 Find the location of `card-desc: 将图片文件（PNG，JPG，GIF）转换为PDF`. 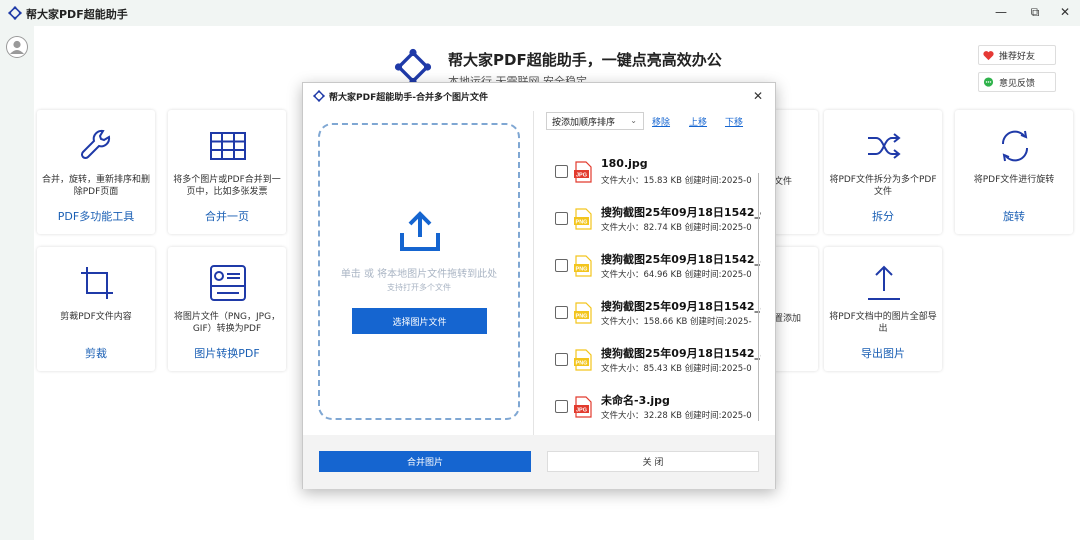

card-desc: 将图片文件（PNG，JPG，GIF）转换为PDF is located at coordinates (227, 323).